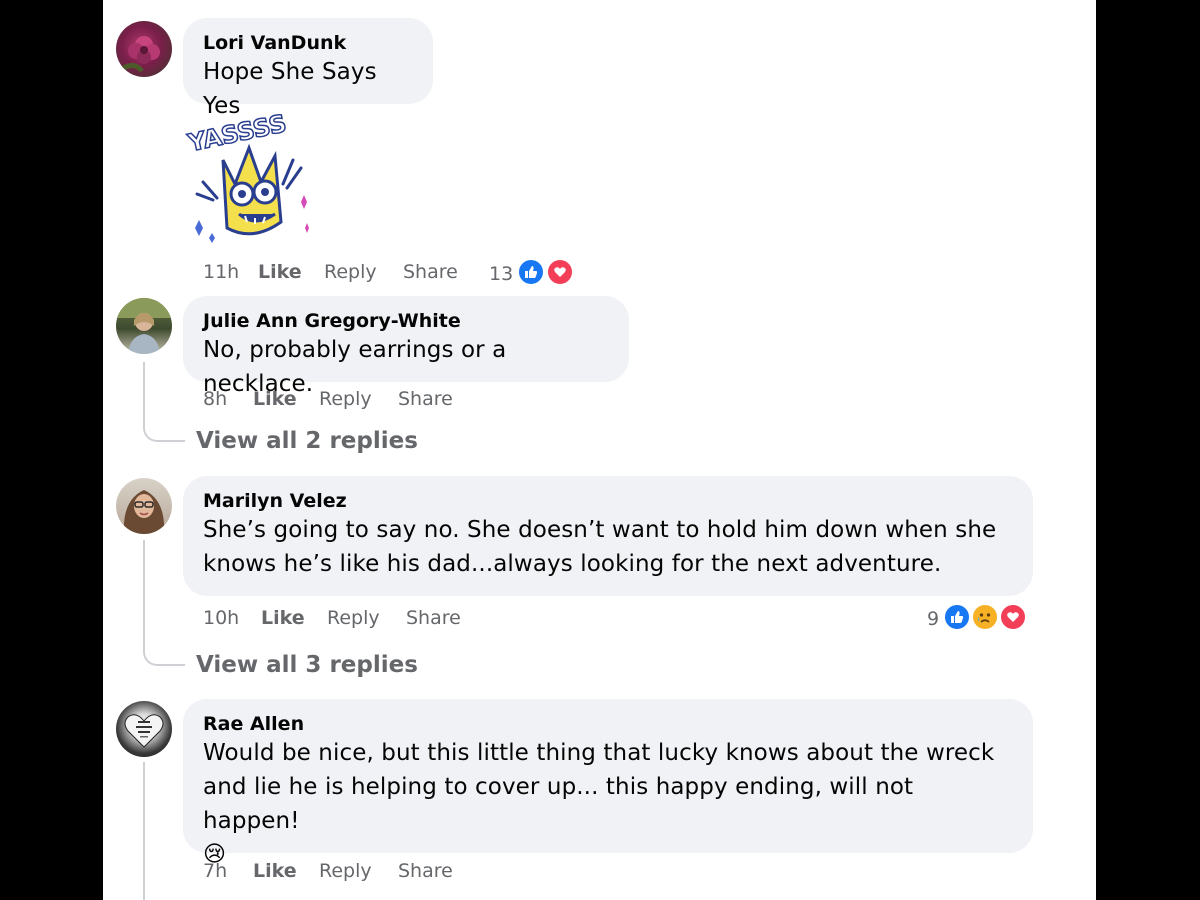  I want to click on comment-actions: 8h Like Reply Share, so click(328, 399).